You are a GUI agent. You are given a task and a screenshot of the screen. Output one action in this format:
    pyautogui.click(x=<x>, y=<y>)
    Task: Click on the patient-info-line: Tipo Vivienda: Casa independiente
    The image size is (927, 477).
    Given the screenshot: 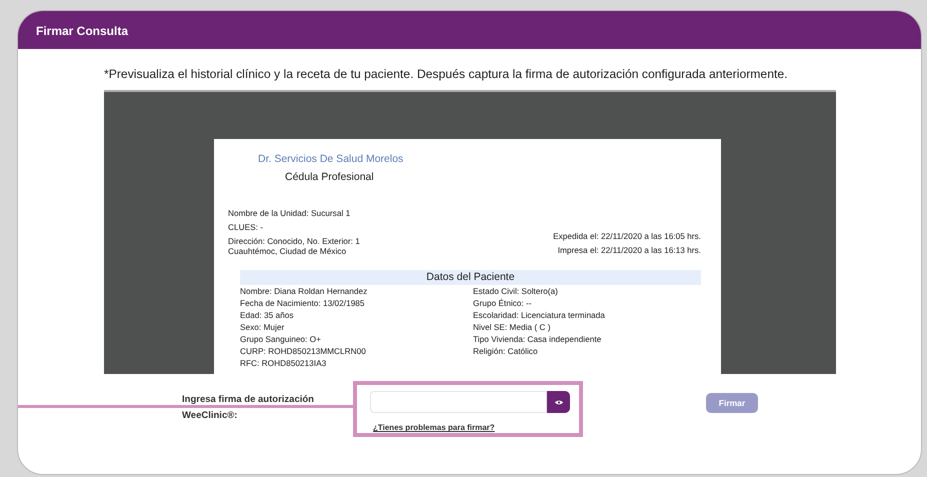 What is the action you would take?
    pyautogui.click(x=537, y=339)
    